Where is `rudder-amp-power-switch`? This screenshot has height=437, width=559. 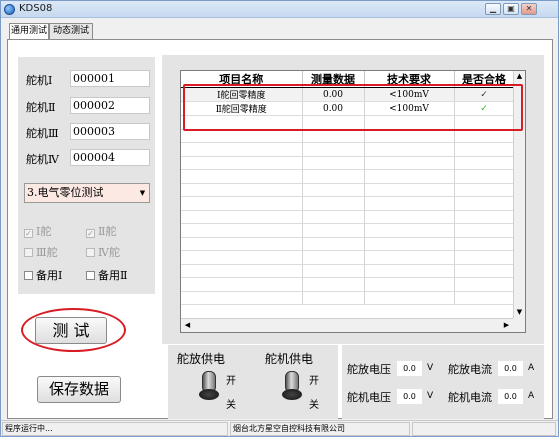
rudder-amp-power-switch is located at coordinates (213, 387).